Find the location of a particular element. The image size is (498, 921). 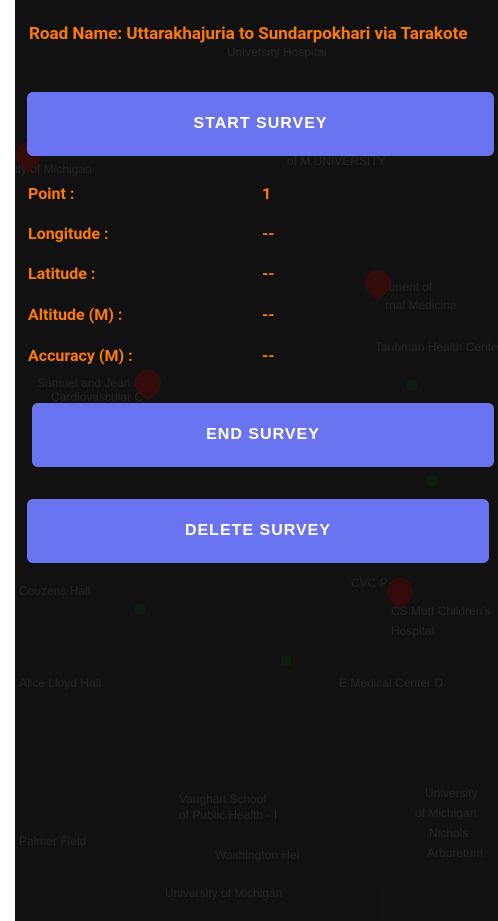

field-label: Accuracy (M) : is located at coordinates (80, 355).